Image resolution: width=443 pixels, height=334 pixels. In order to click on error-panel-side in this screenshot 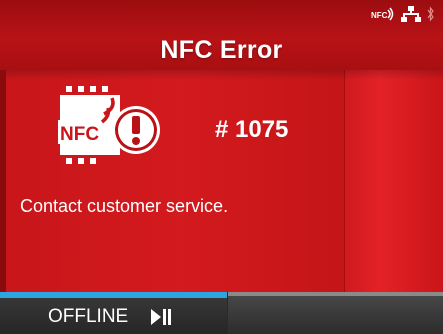, I will do `click(393, 181)`.